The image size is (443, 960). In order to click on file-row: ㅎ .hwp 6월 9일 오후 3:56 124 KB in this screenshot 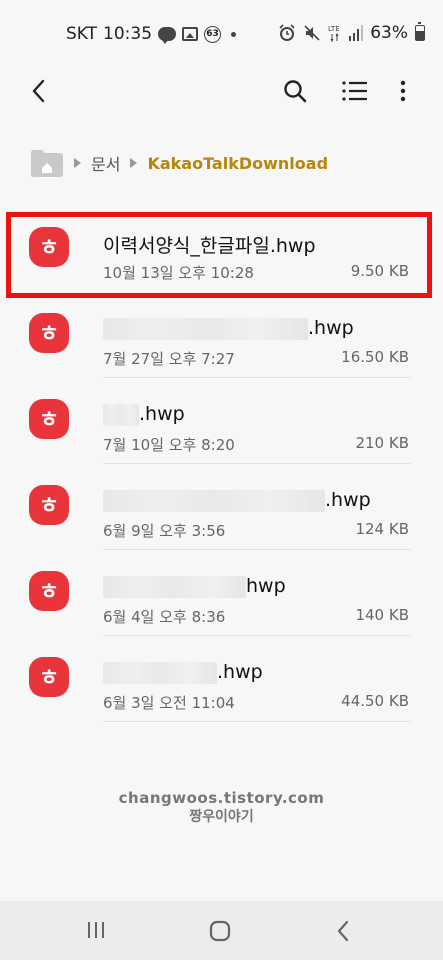, I will do `click(221, 507)`.